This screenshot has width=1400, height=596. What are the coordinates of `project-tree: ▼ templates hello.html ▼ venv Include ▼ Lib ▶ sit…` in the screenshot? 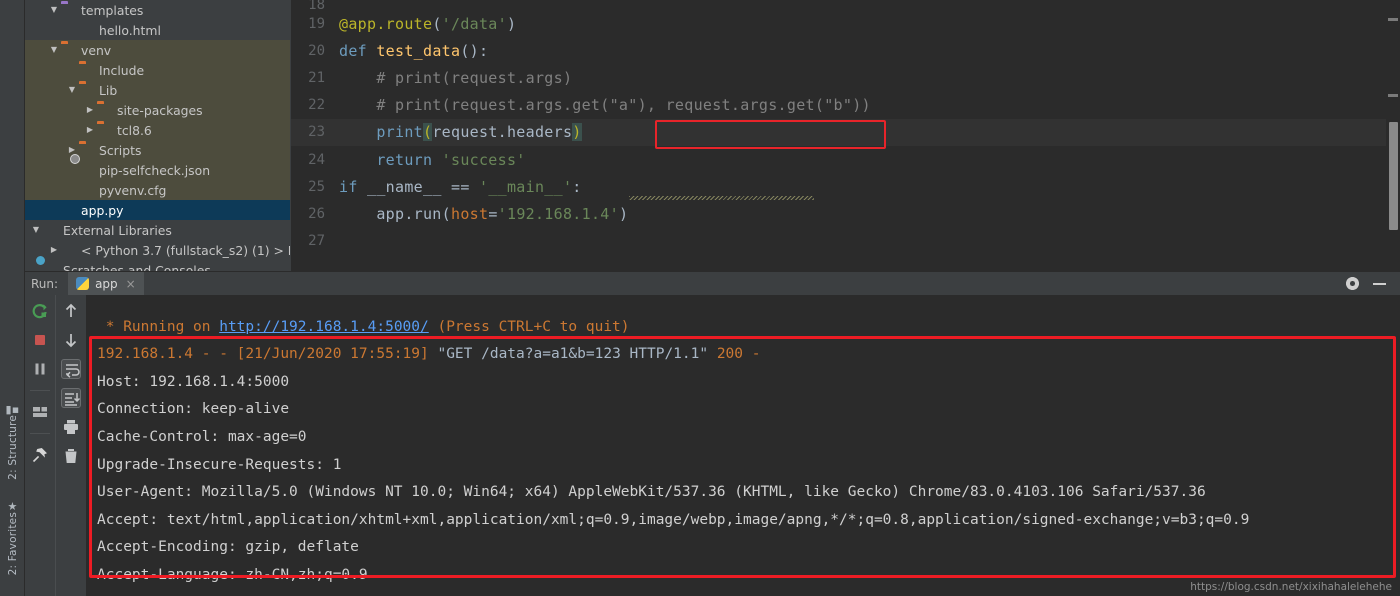 It's located at (157, 135).